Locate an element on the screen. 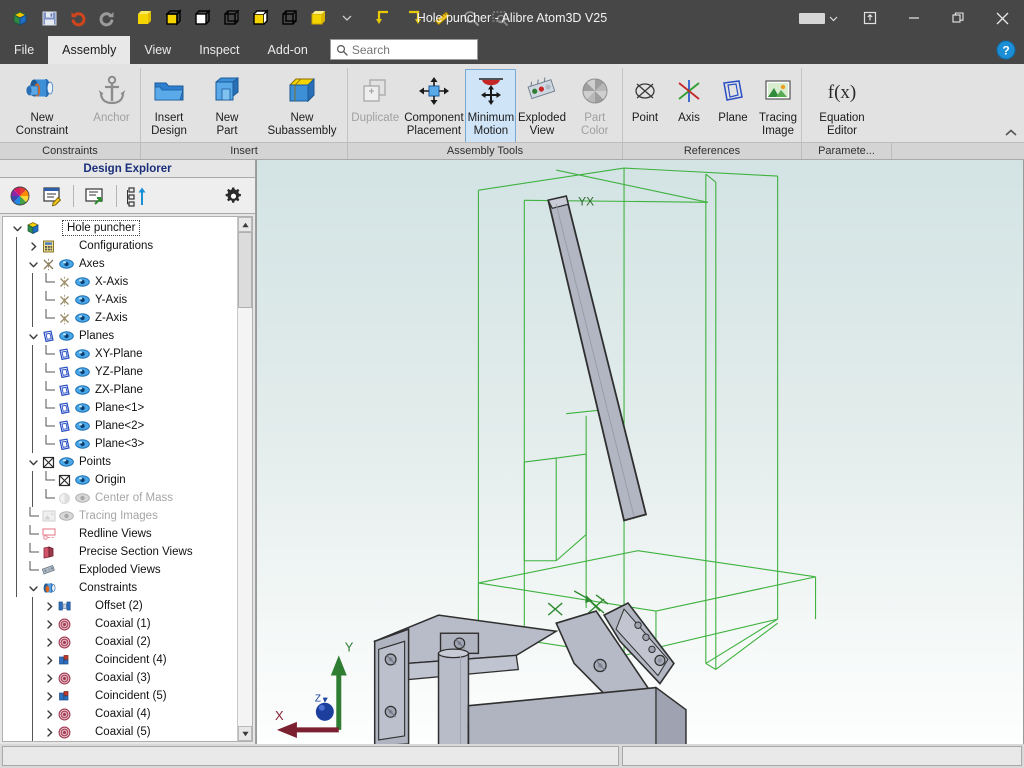 This screenshot has height=768, width=1024. ribbon-collapse-button is located at coordinates (1011, 134).